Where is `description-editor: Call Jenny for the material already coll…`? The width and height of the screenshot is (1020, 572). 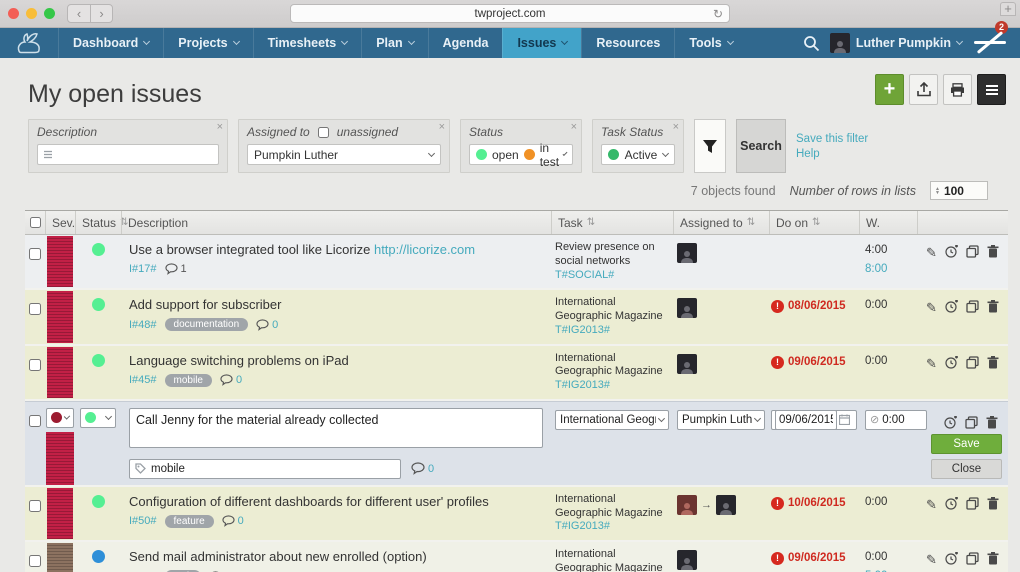
description-editor: Call Jenny for the material already coll… is located at coordinates (336, 427).